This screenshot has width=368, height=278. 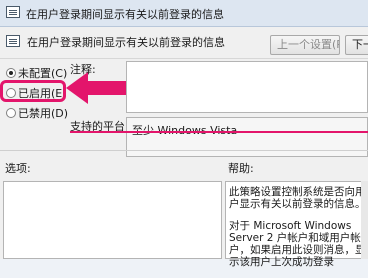 What do you see at coordinates (297, 198) in the screenshot?
I see `help-paragraph-1: 此策略设置控制系统是否向用户显示有关以前登录的信息。` at bounding box center [297, 198].